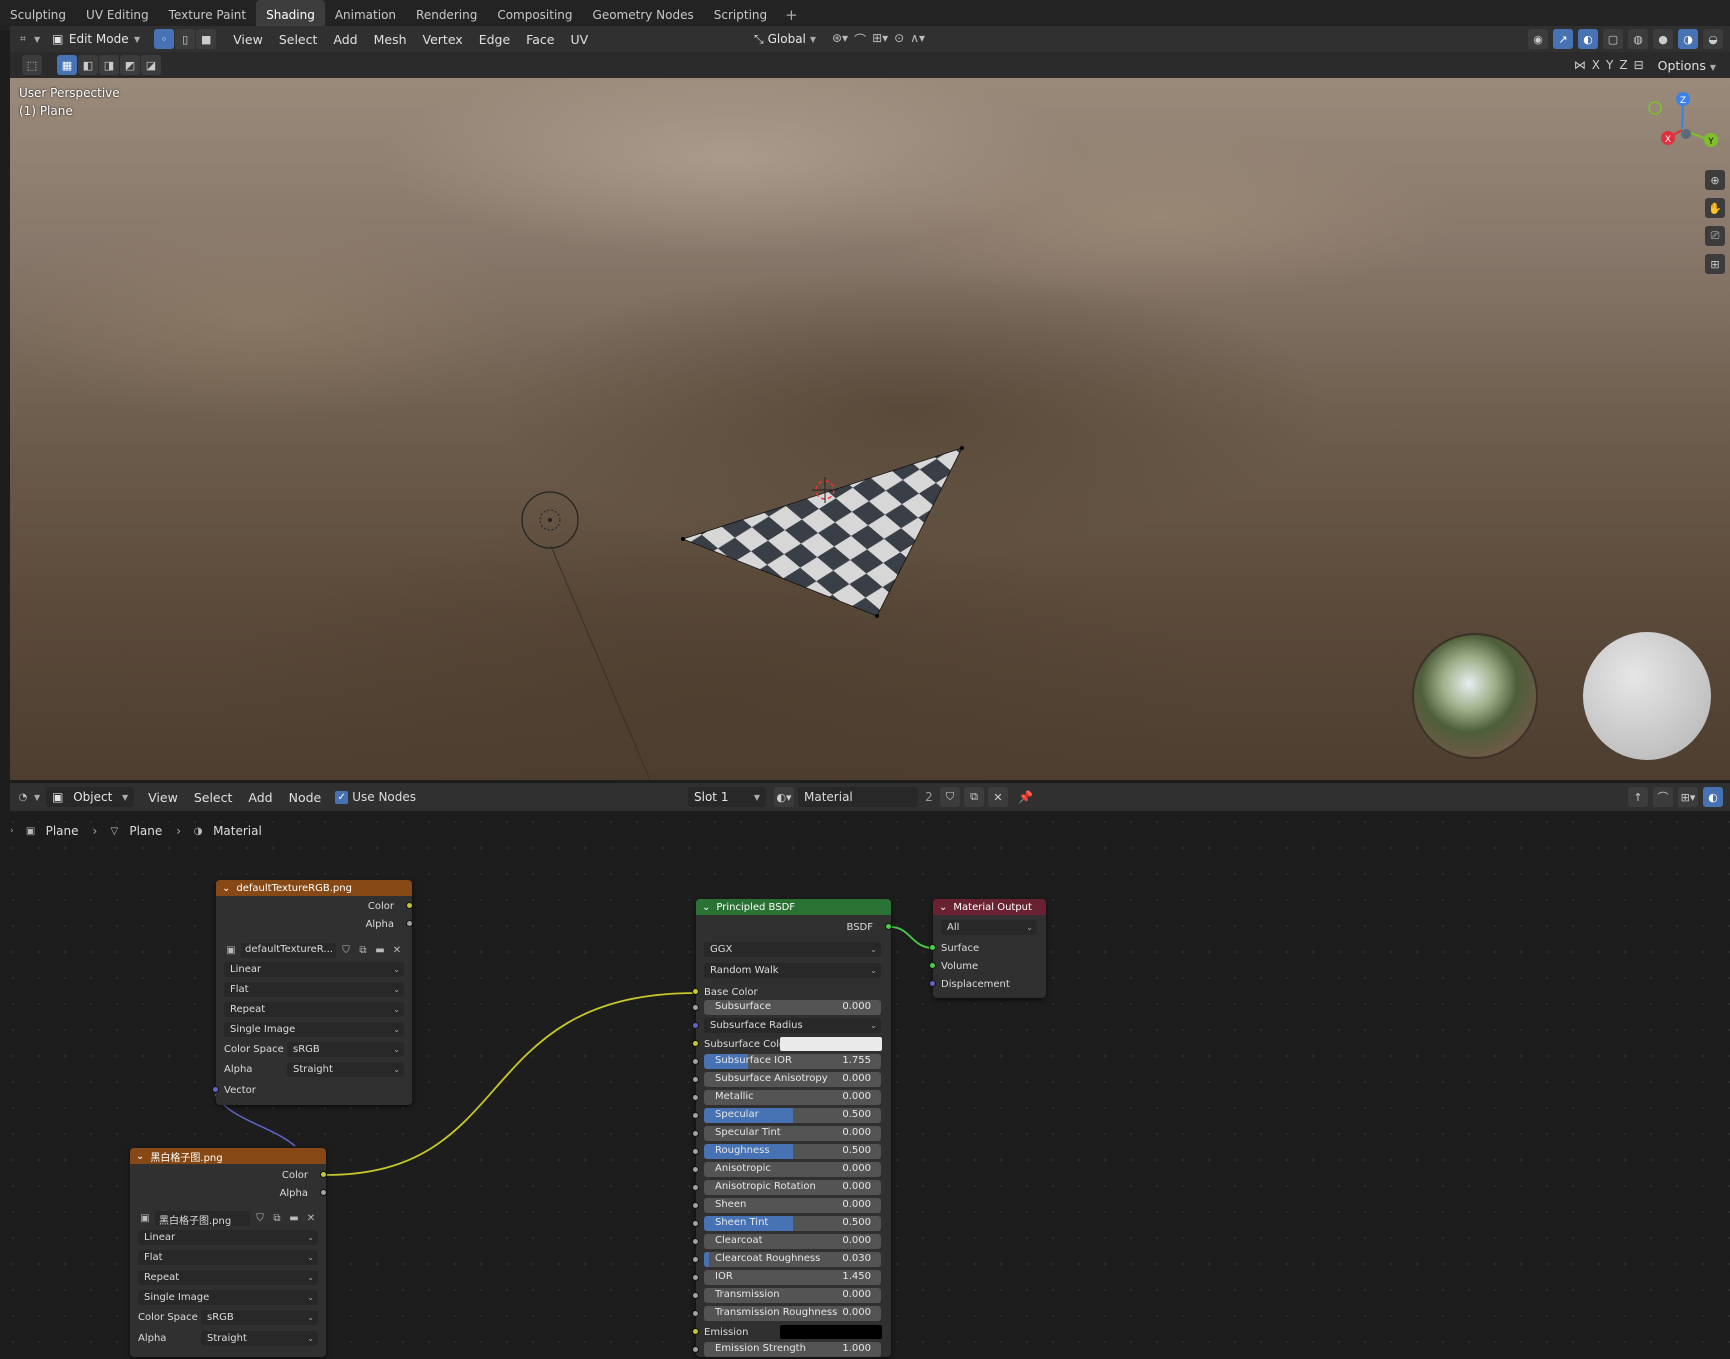 Image resolution: width=1730 pixels, height=1359 pixels. I want to click on breadcrumb-object: Plane, so click(62, 831).